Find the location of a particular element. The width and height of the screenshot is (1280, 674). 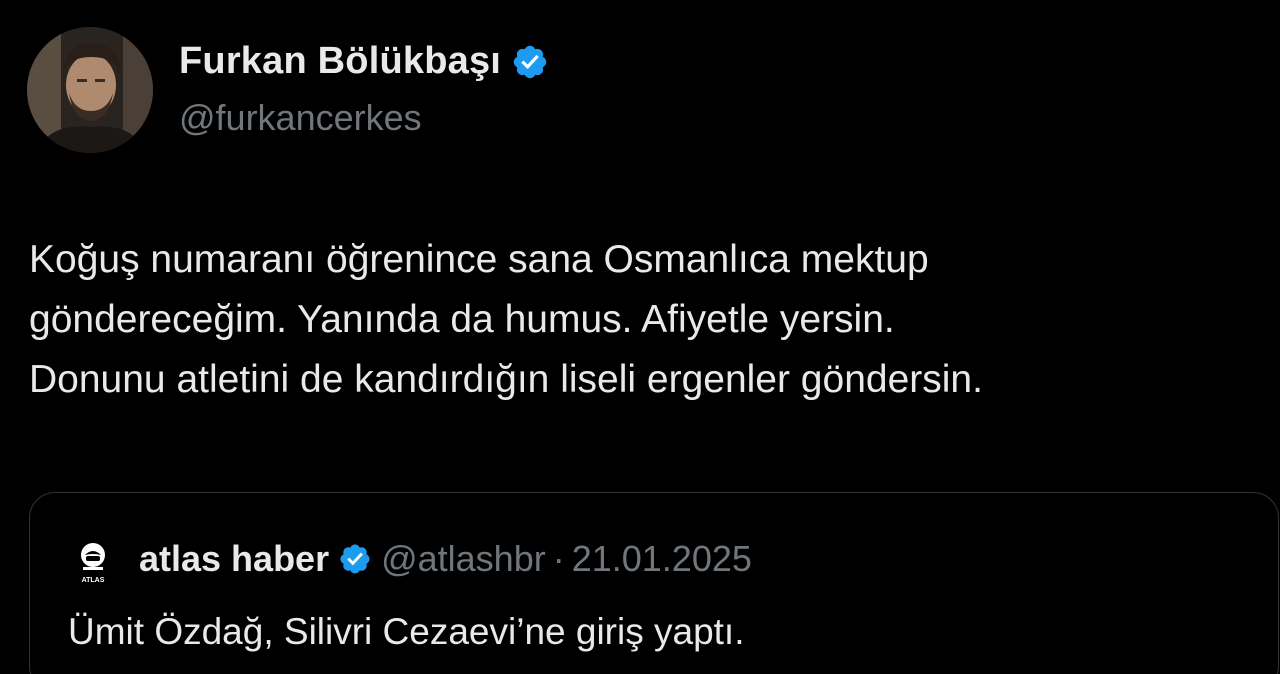

author-avatar-image is located at coordinates (90, 90).